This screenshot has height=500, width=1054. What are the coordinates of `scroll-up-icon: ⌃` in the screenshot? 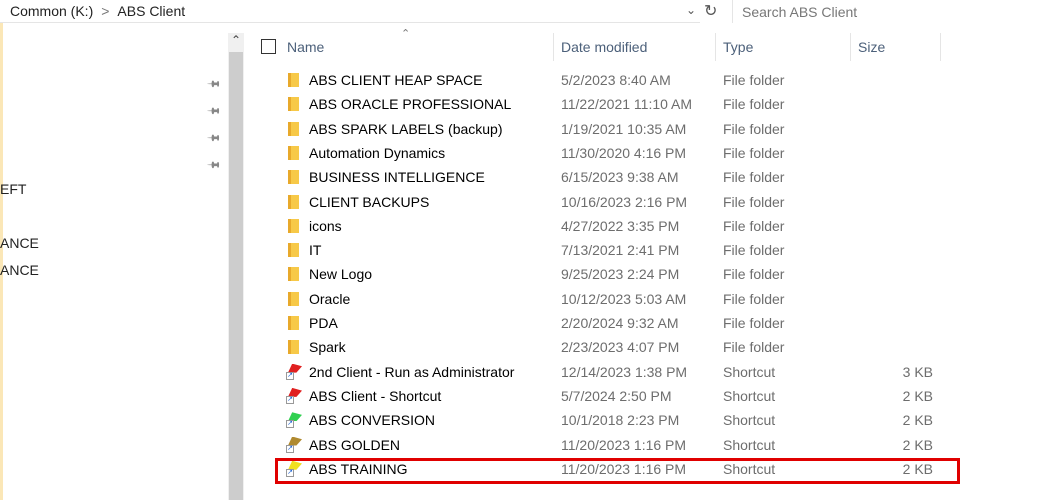 It's located at (236, 42).